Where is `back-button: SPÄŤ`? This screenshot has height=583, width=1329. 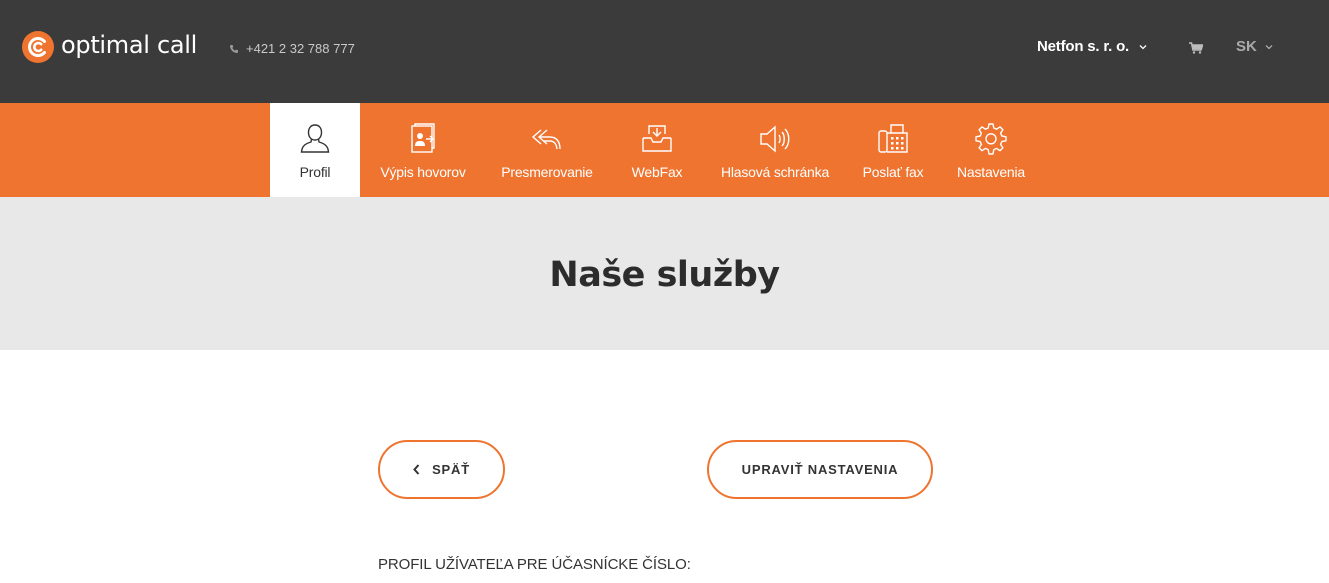
back-button: SPÄŤ is located at coordinates (441, 469).